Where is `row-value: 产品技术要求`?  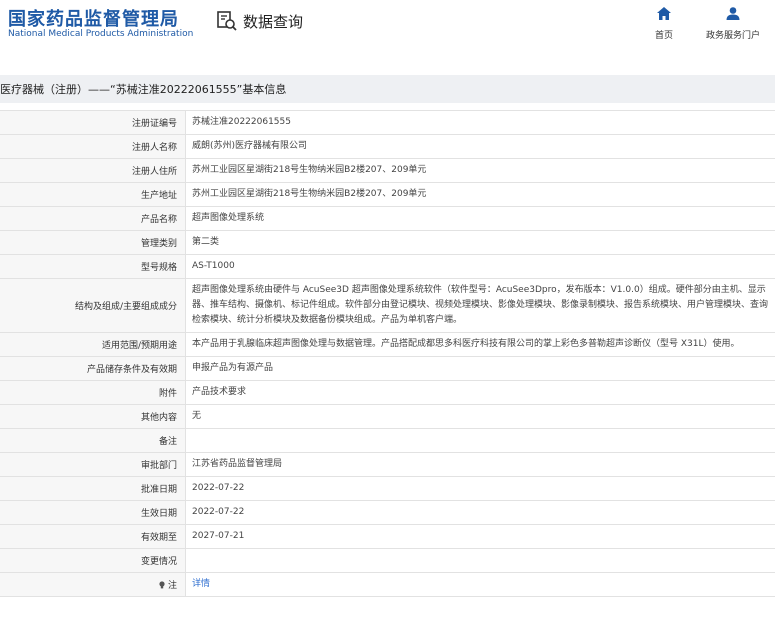 row-value: 产品技术要求 is located at coordinates (219, 392).